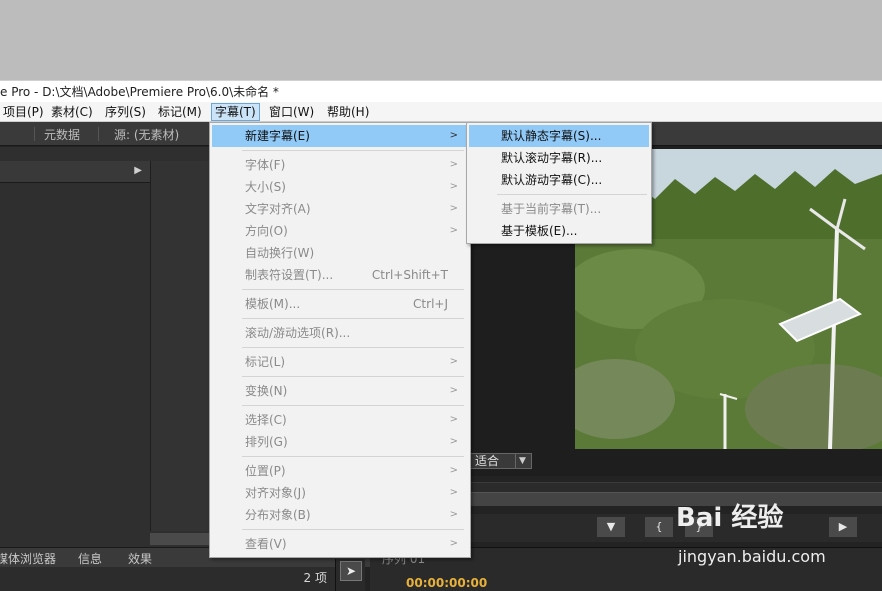  I want to click on items-count: 2 项, so click(315, 578).